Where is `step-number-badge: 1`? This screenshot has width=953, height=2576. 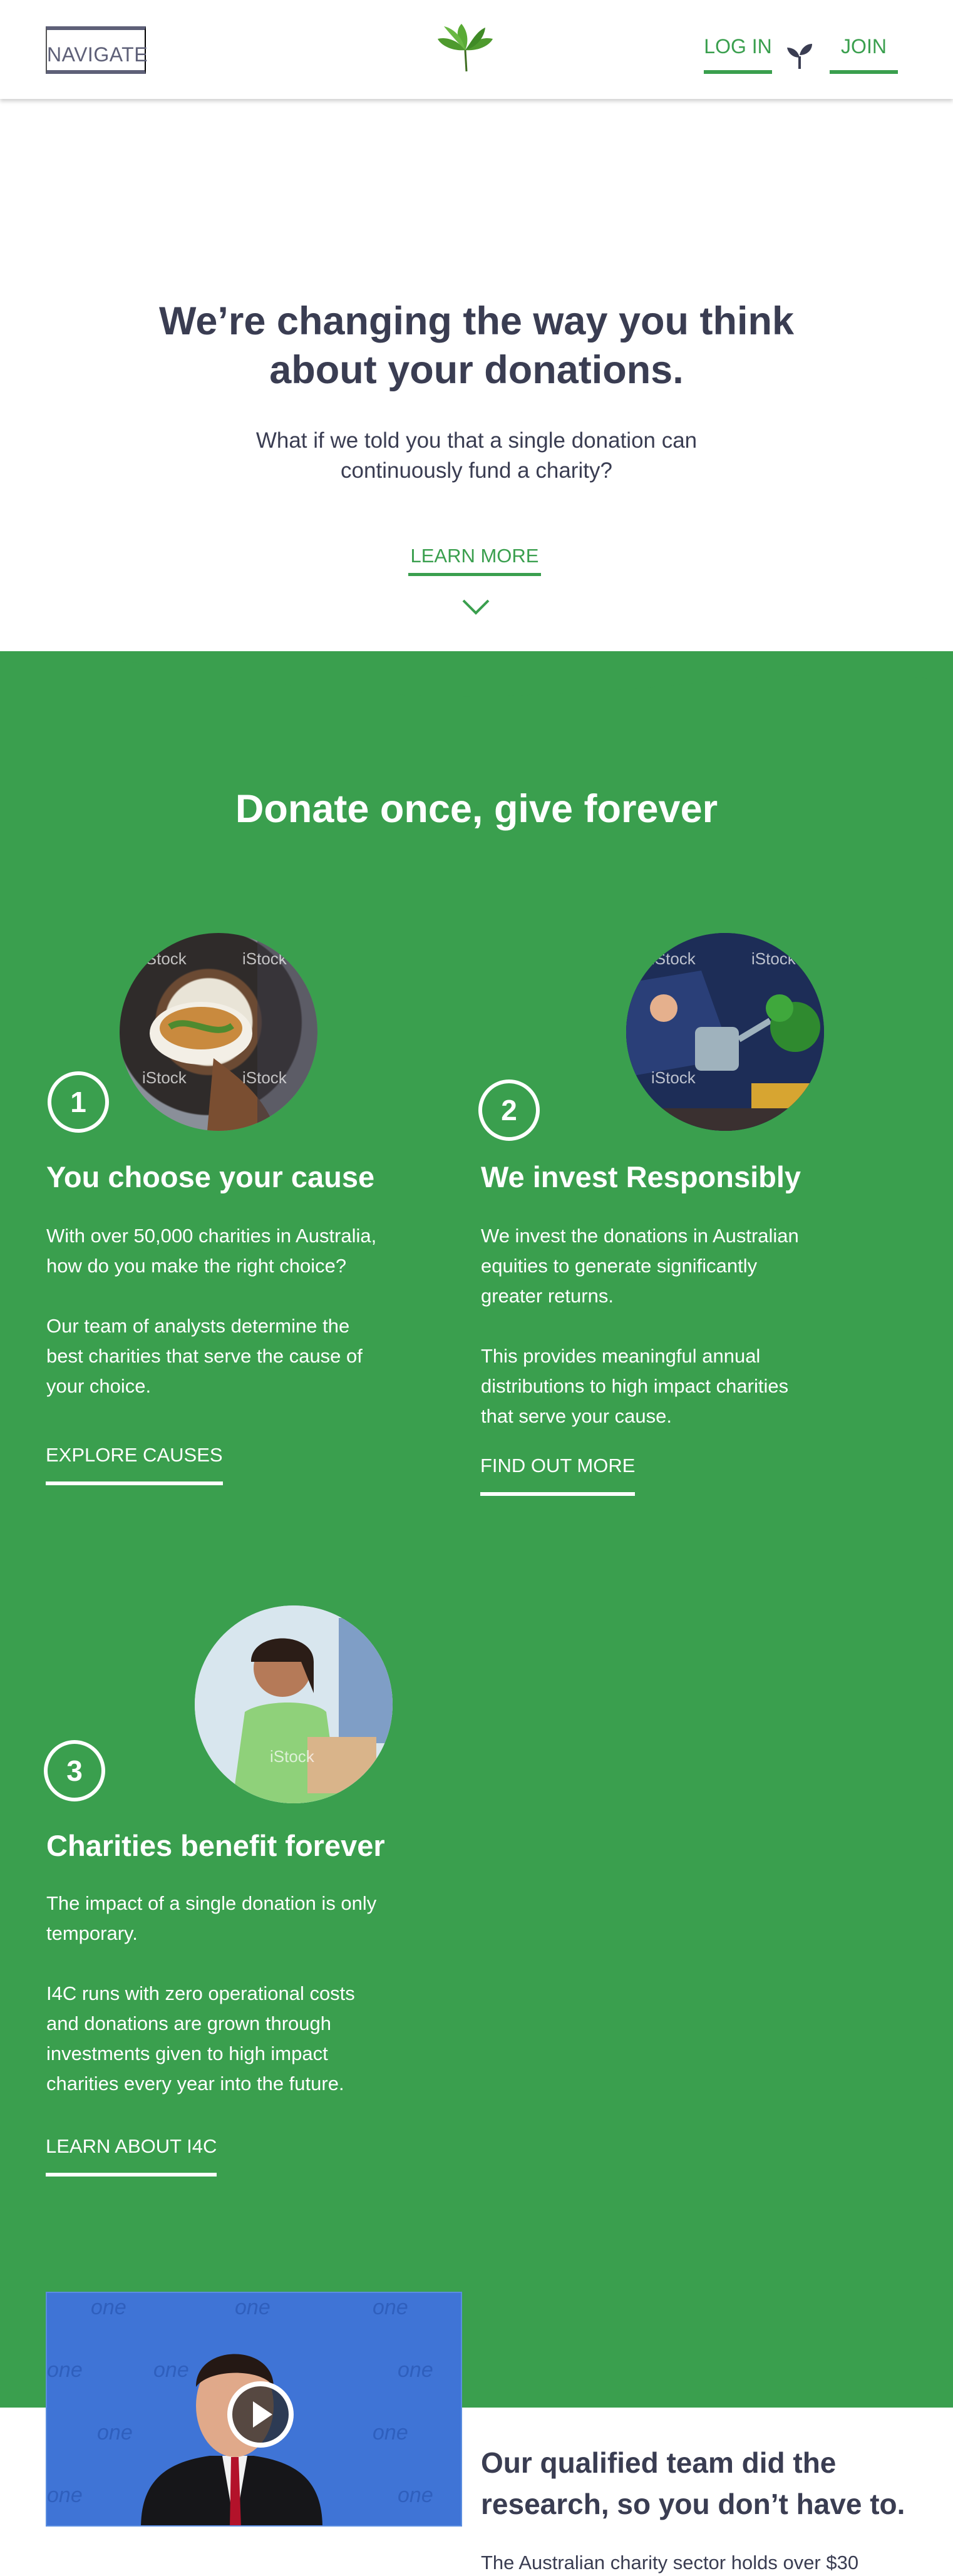 step-number-badge: 1 is located at coordinates (78, 1102).